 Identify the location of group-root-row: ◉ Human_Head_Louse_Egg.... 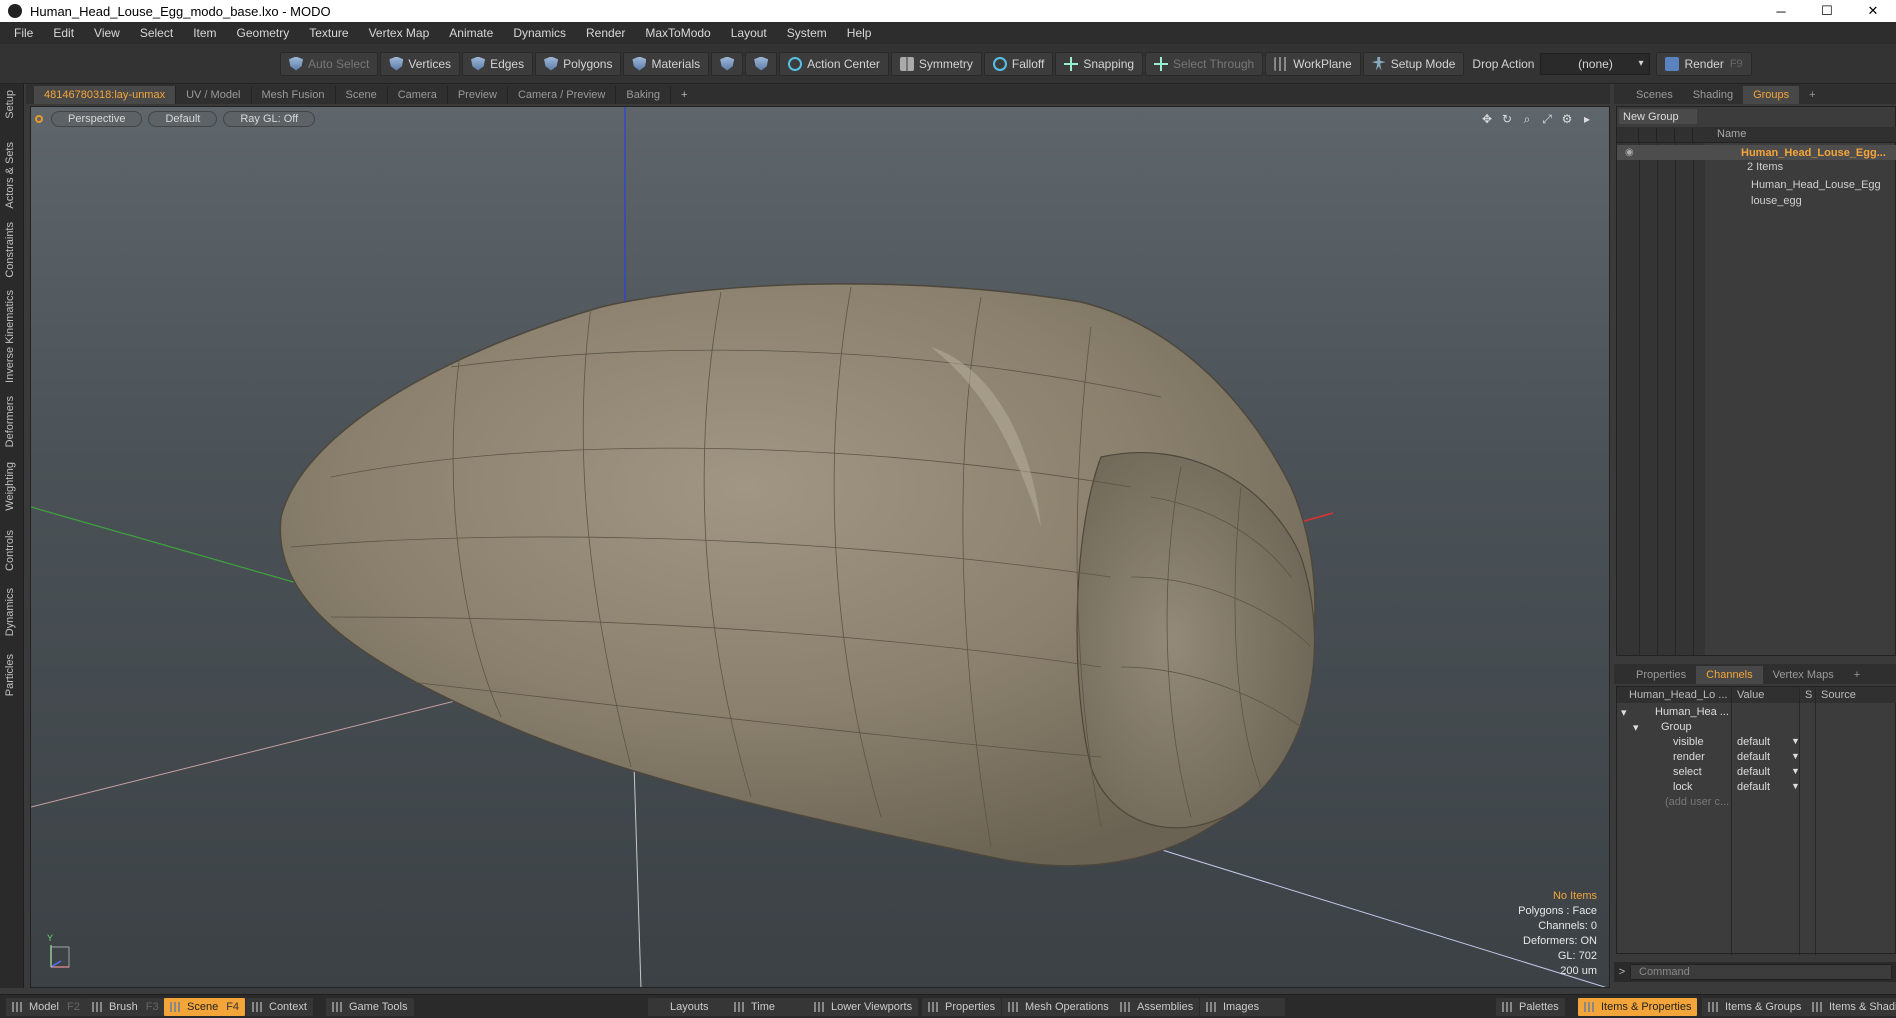
(1756, 152).